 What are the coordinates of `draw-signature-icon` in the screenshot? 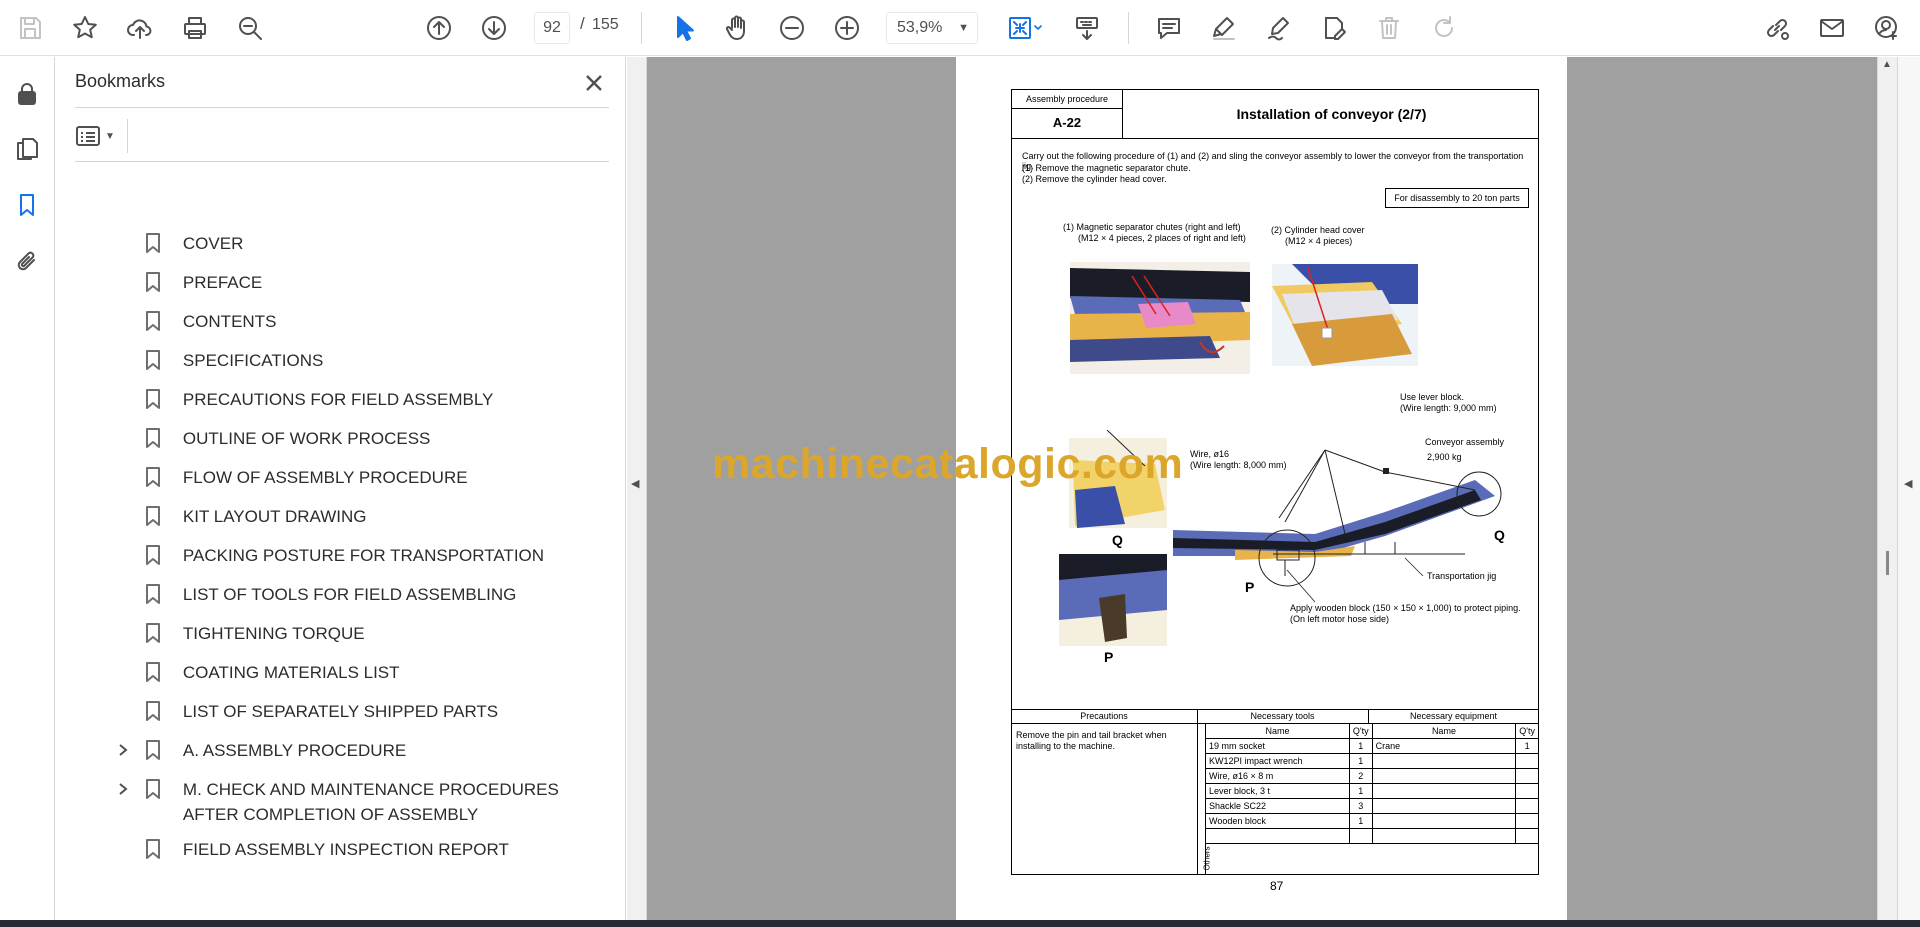 It's located at (1279, 28).